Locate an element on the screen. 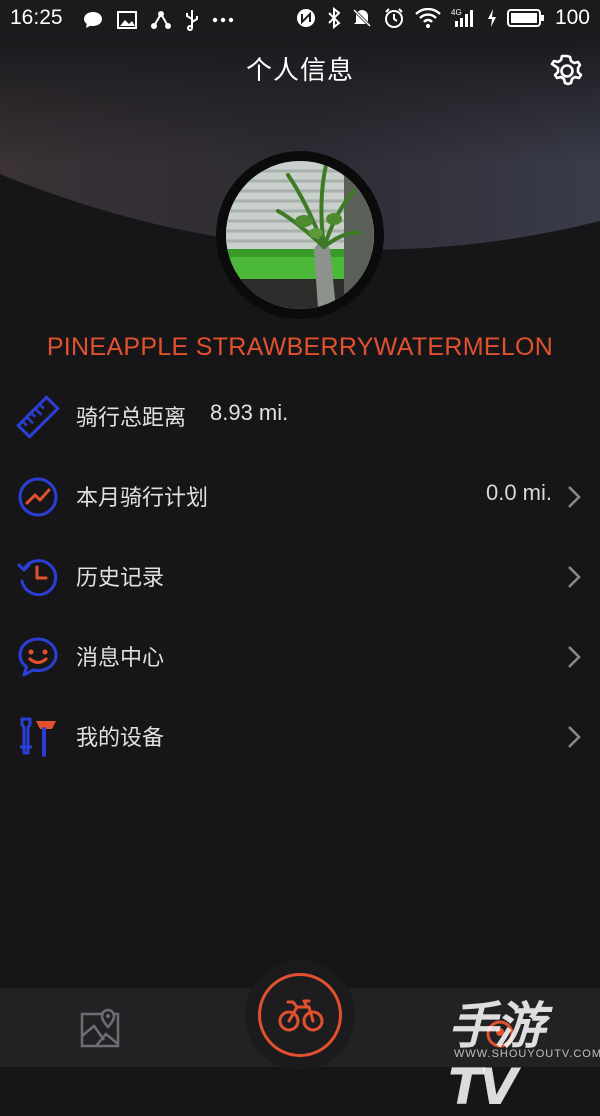 The image size is (600, 1116). menu-label-history: 历史记录 is located at coordinates (120, 578).